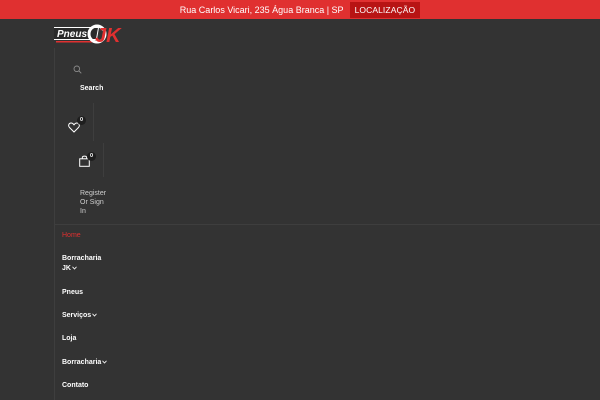  Describe the element at coordinates (75, 386) in the screenshot. I see `nav-item-contato: Contato` at that location.